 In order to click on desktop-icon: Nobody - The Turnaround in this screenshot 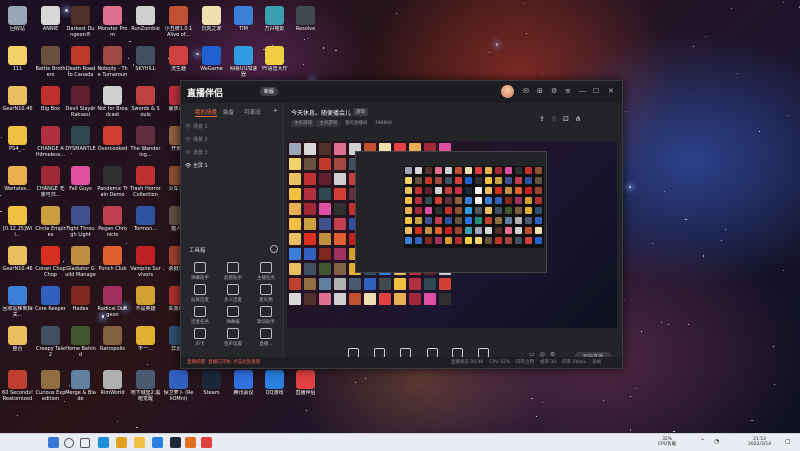, I will do `click(112, 64)`.